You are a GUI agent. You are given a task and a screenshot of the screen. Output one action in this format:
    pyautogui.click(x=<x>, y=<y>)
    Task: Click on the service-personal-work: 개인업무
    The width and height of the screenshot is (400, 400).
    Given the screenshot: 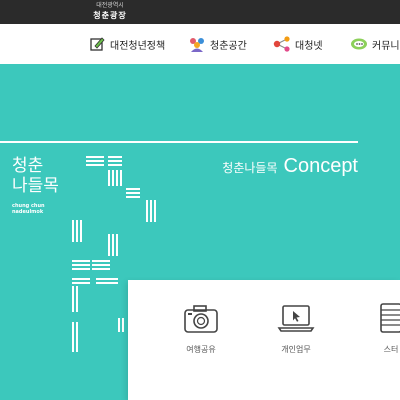 What is the action you would take?
    pyautogui.click(x=296, y=326)
    